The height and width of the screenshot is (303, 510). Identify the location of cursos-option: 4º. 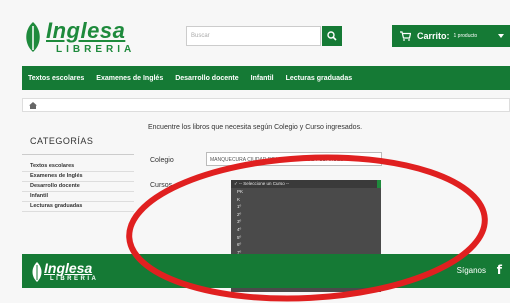
(306, 230).